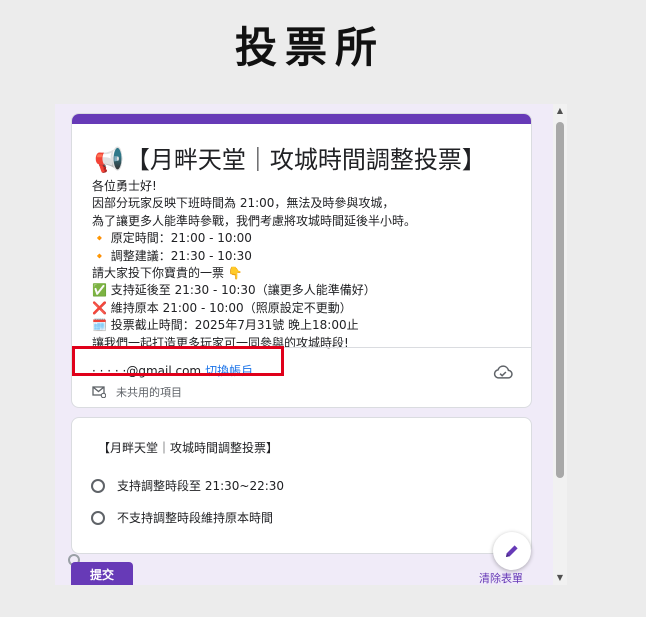  I want to click on option-oppose: 不支持調整時段維持原本時間, so click(182, 517).